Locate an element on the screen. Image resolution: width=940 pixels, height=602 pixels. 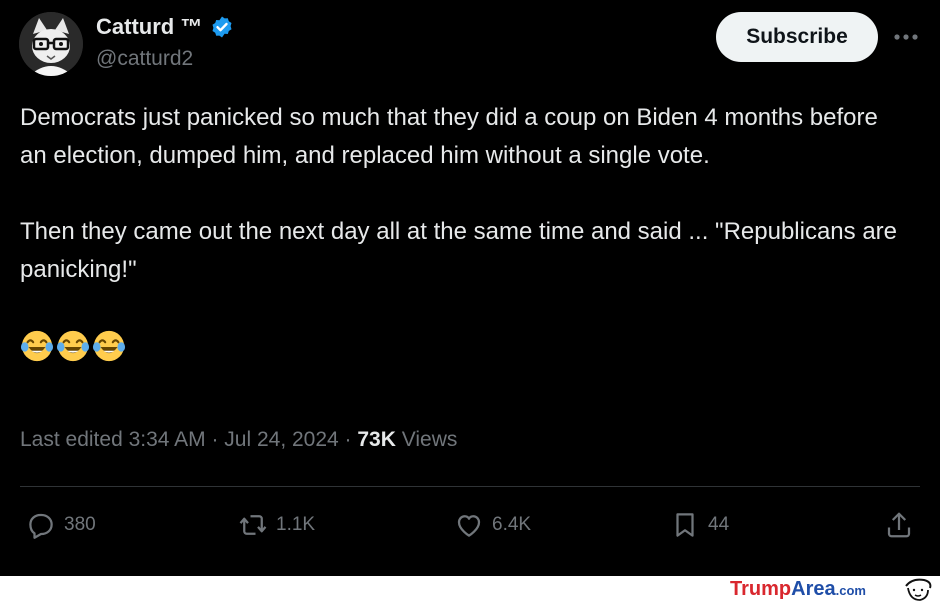
user-handle: @catturd2 is located at coordinates (144, 59).